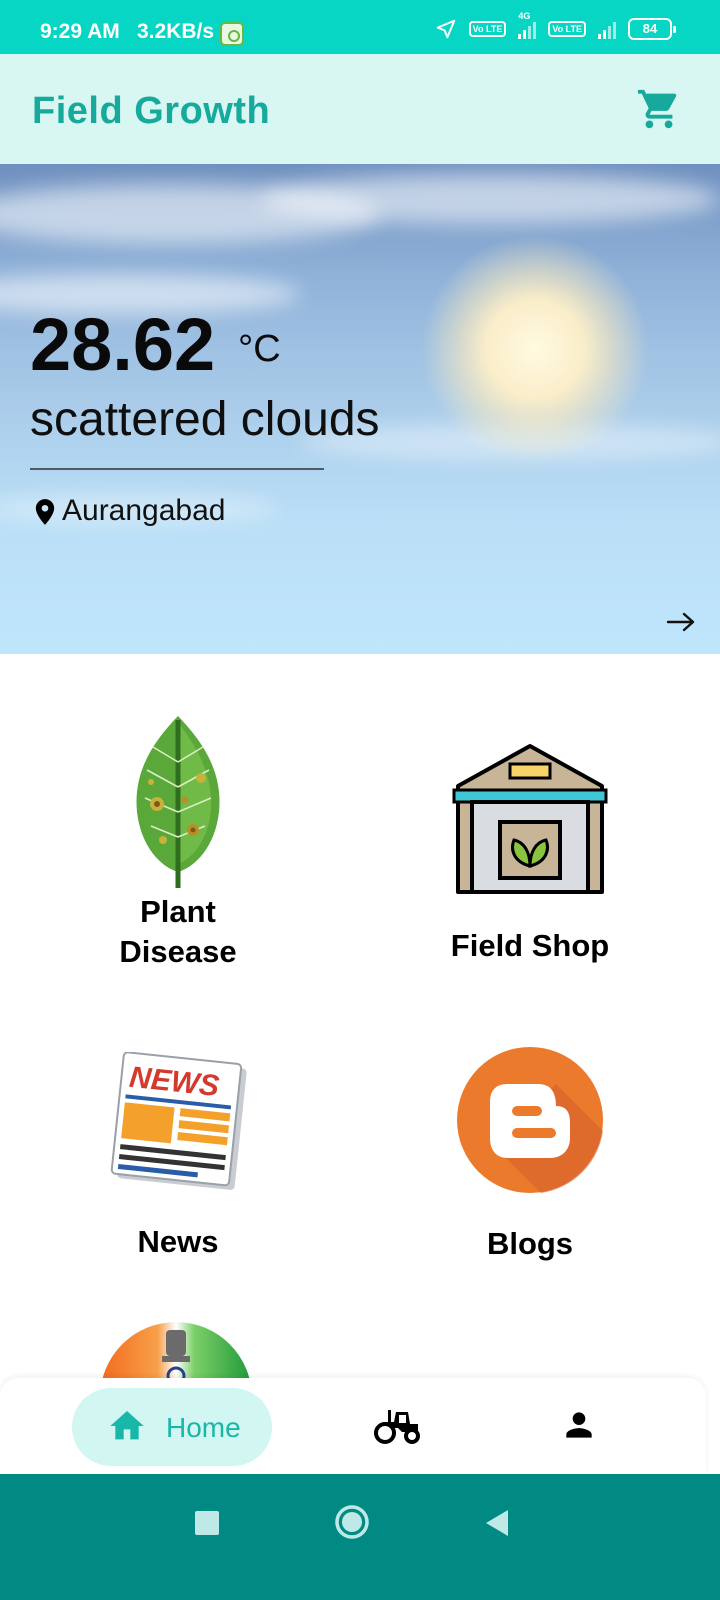 Image resolution: width=720 pixels, height=1600 pixels. I want to click on status-bar: 9:29 AM 3.2KB/s Vo LTE 4G Vo LTE 84, so click(360, 27).